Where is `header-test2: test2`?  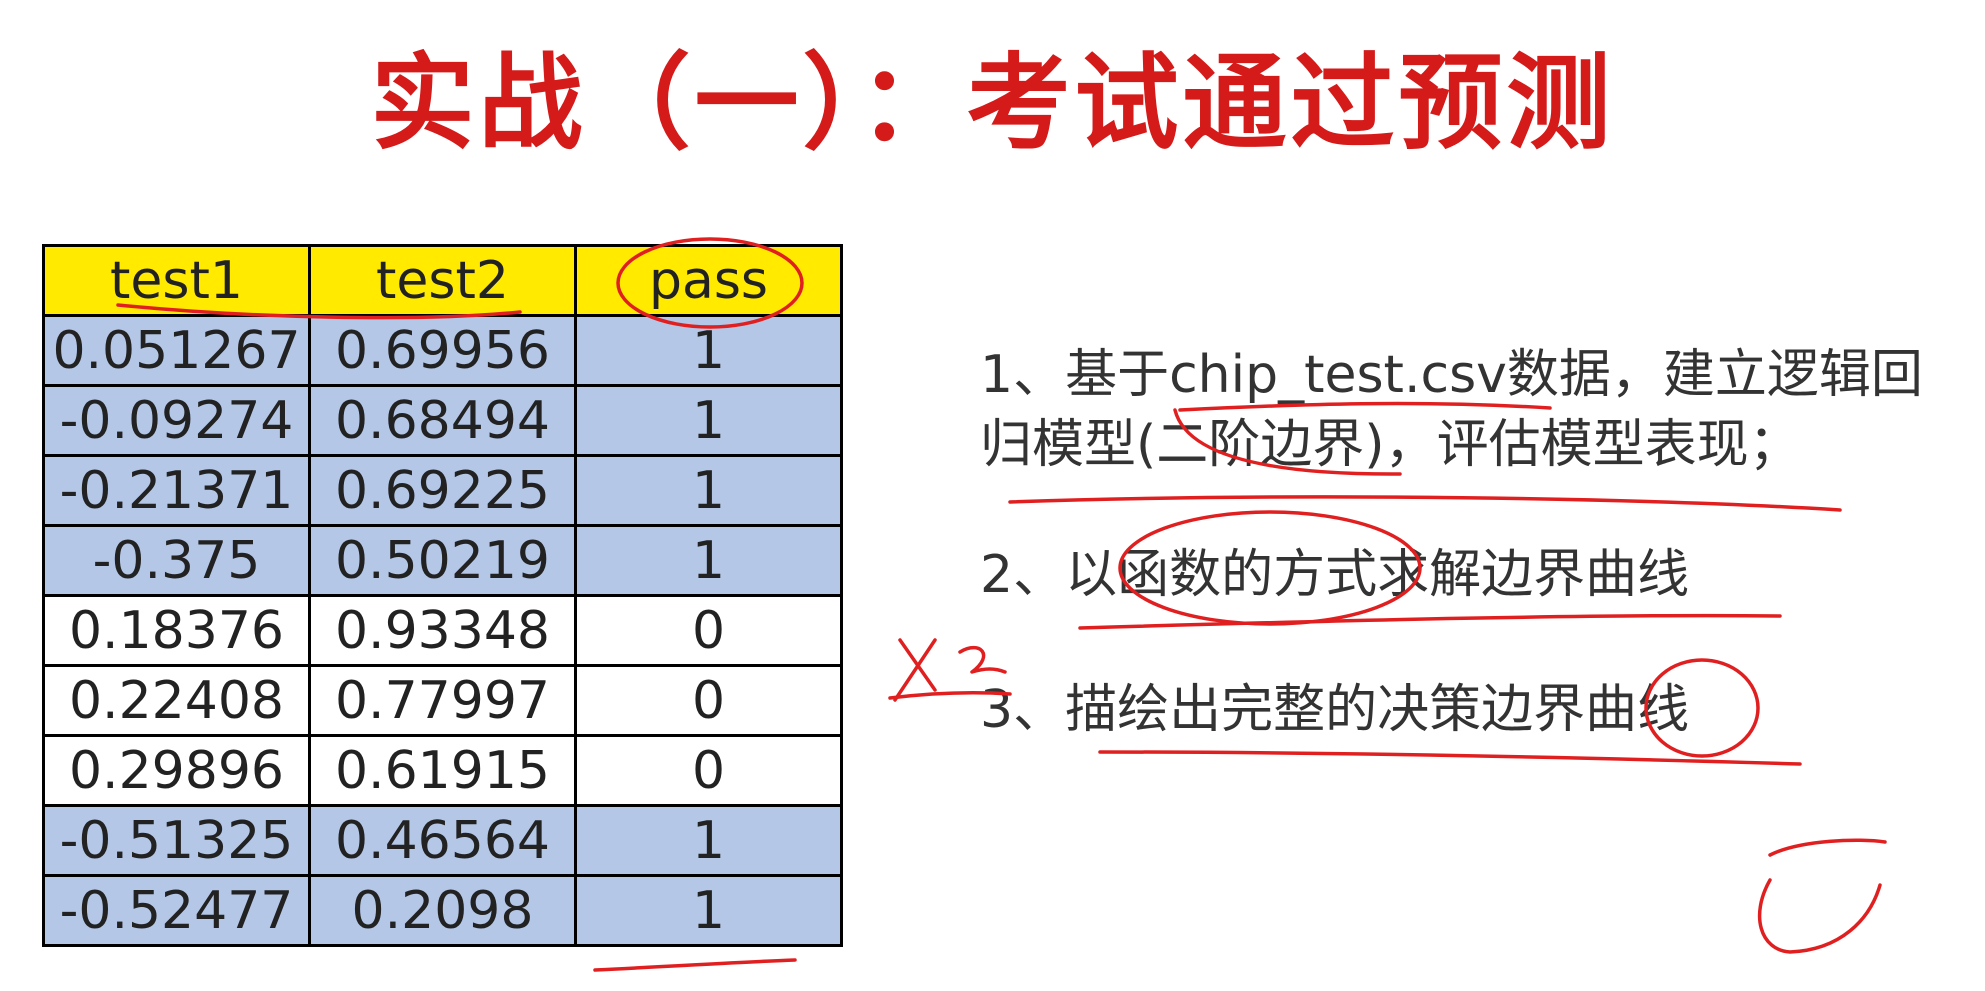
header-test2: test2 is located at coordinates (442, 280).